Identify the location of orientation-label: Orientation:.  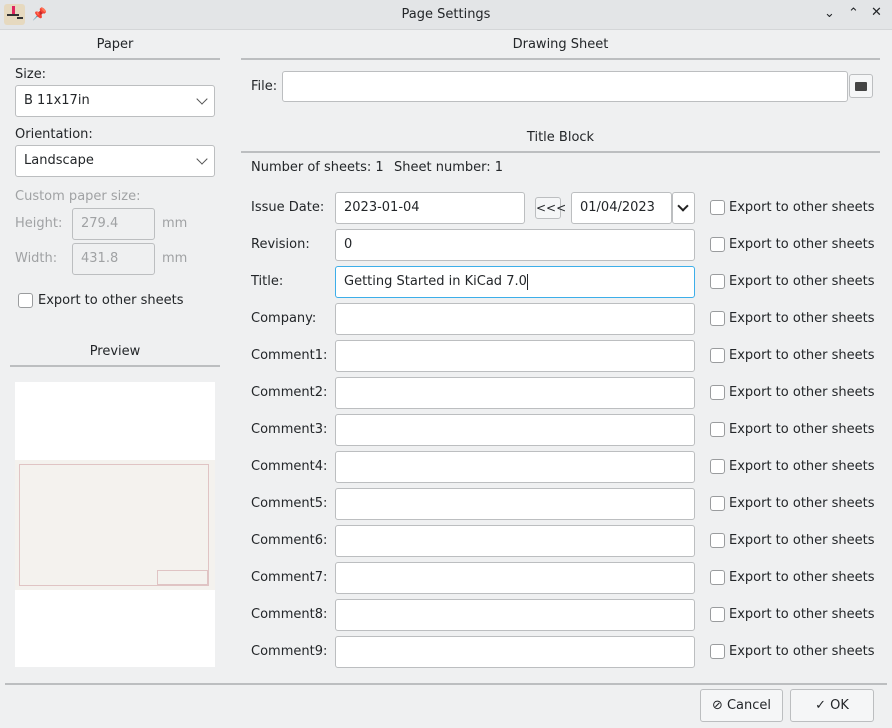
(54, 134).